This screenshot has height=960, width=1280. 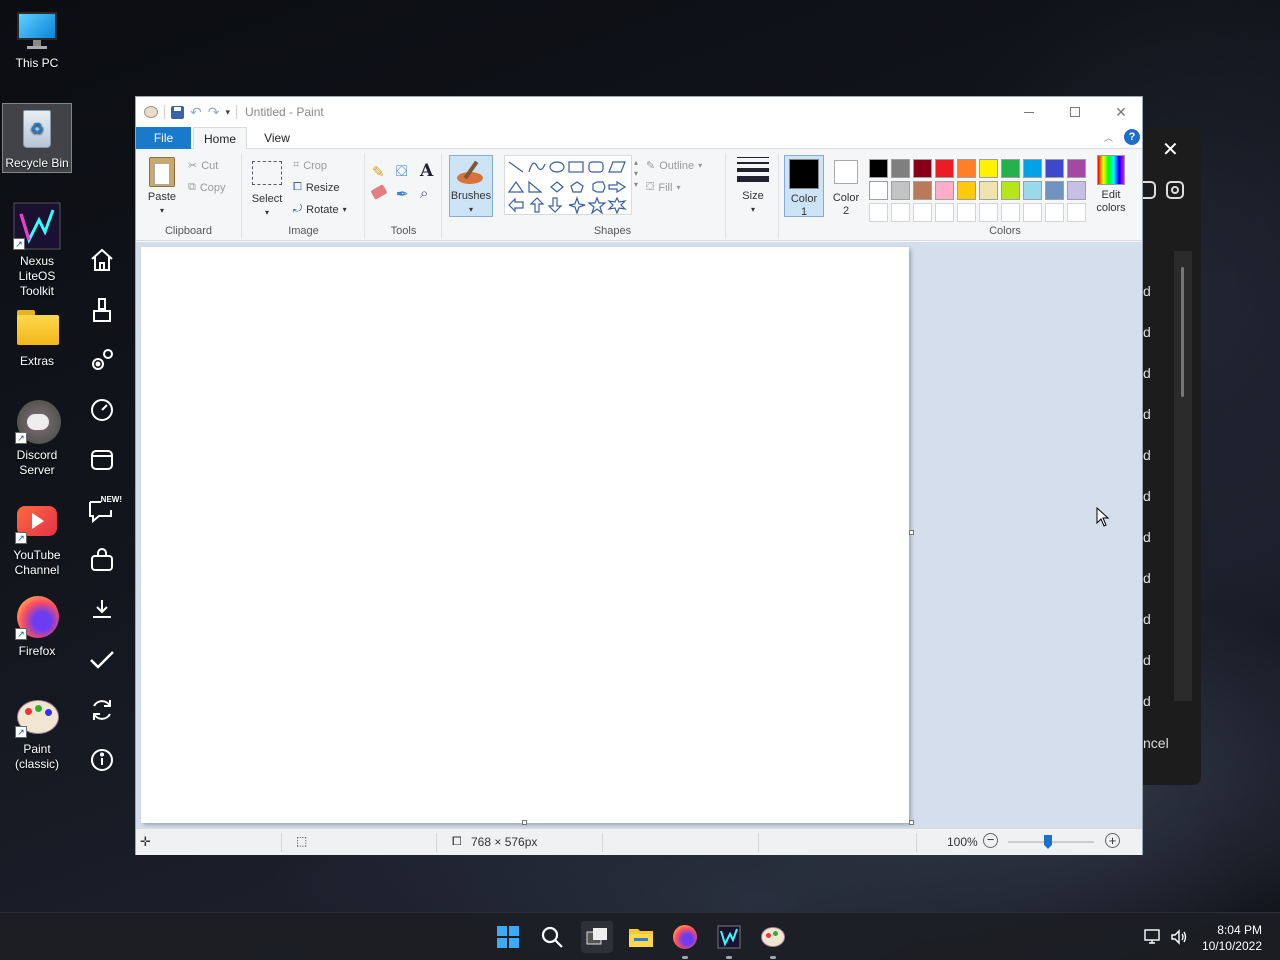 What do you see at coordinates (102, 460) in the screenshot?
I see `window-icon` at bounding box center [102, 460].